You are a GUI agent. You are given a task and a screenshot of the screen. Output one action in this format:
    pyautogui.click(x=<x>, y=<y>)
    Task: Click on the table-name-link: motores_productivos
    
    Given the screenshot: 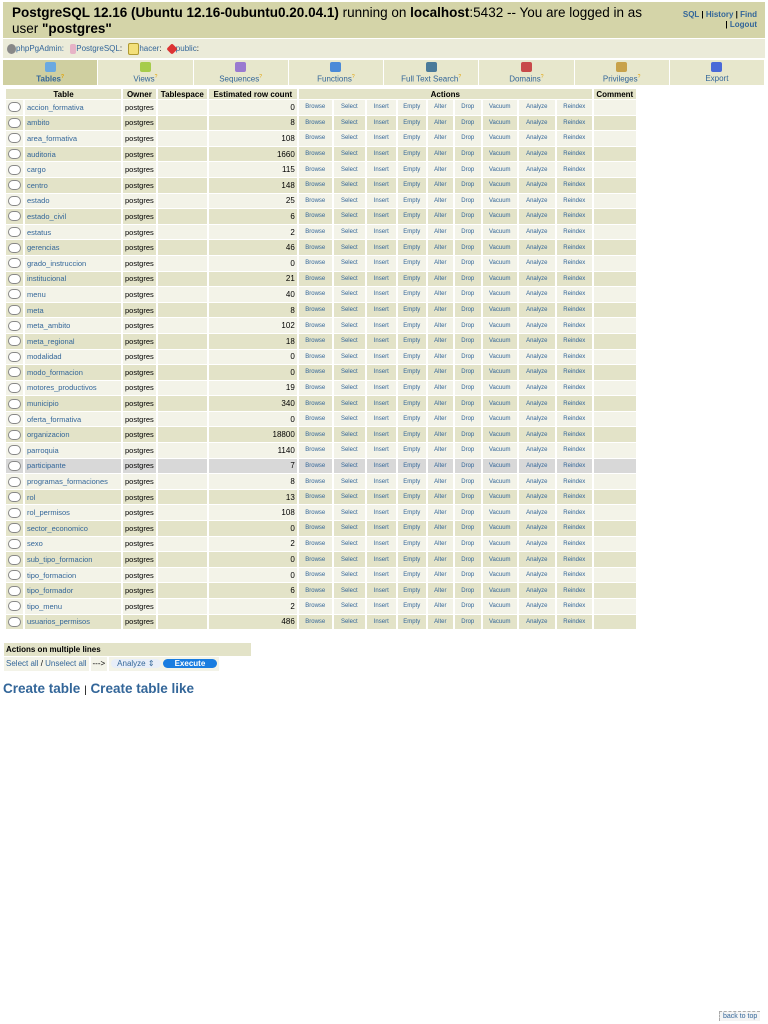 What is the action you would take?
    pyautogui.click(x=62, y=387)
    